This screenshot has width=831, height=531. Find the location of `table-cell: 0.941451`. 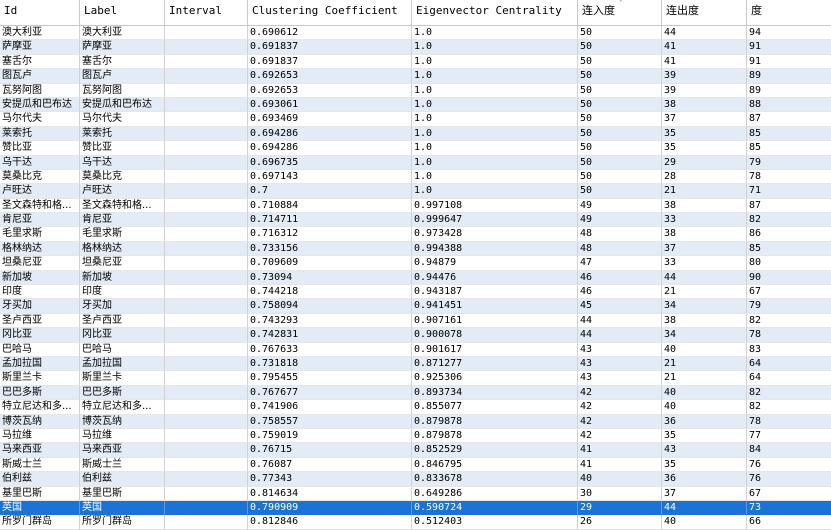

table-cell: 0.941451 is located at coordinates (495, 306).